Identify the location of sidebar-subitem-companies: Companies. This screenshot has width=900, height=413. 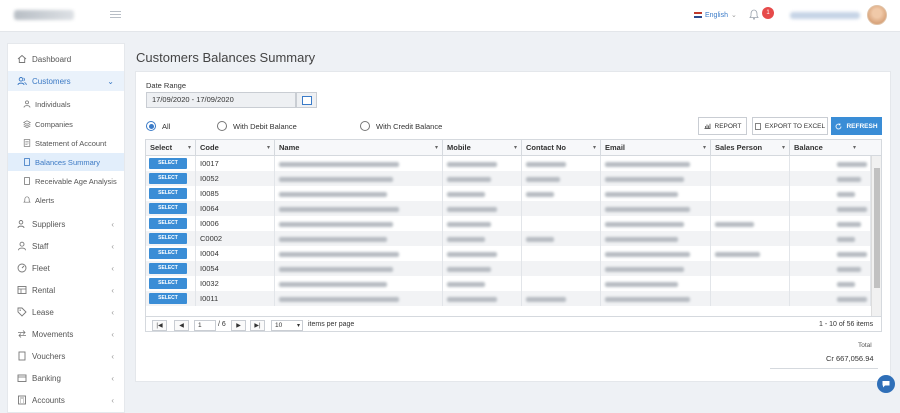
(66, 124).